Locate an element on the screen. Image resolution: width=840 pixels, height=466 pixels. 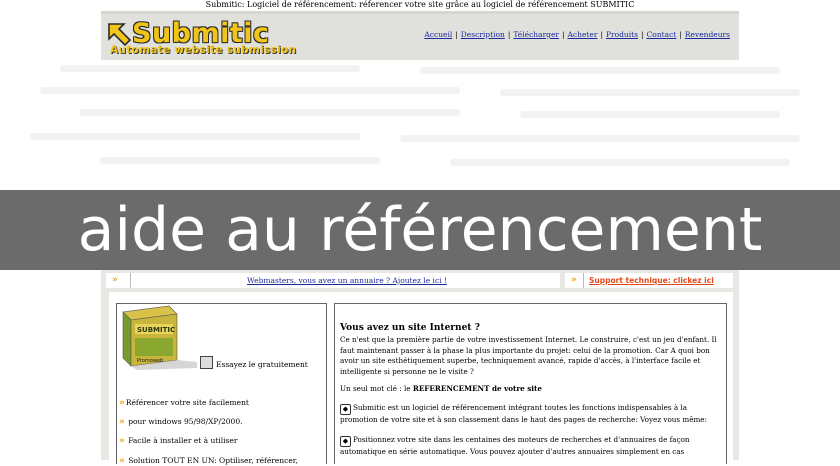
nav-accueil: Accueil is located at coordinates (438, 34).